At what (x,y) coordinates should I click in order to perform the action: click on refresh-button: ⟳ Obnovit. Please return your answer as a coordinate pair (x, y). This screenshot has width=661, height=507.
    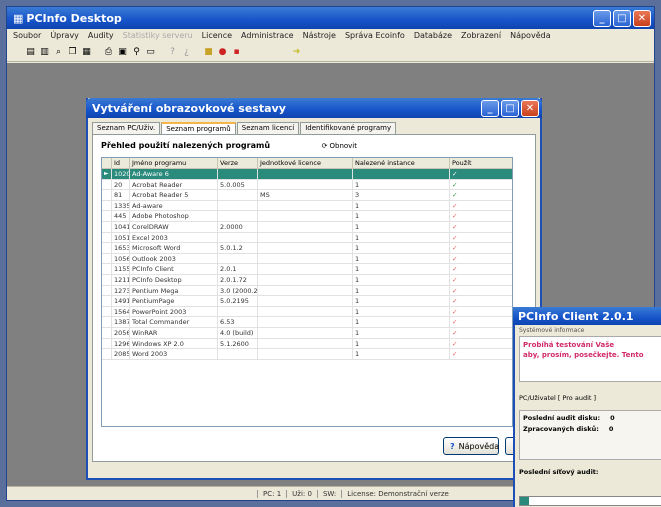
    Looking at the image, I should click on (339, 146).